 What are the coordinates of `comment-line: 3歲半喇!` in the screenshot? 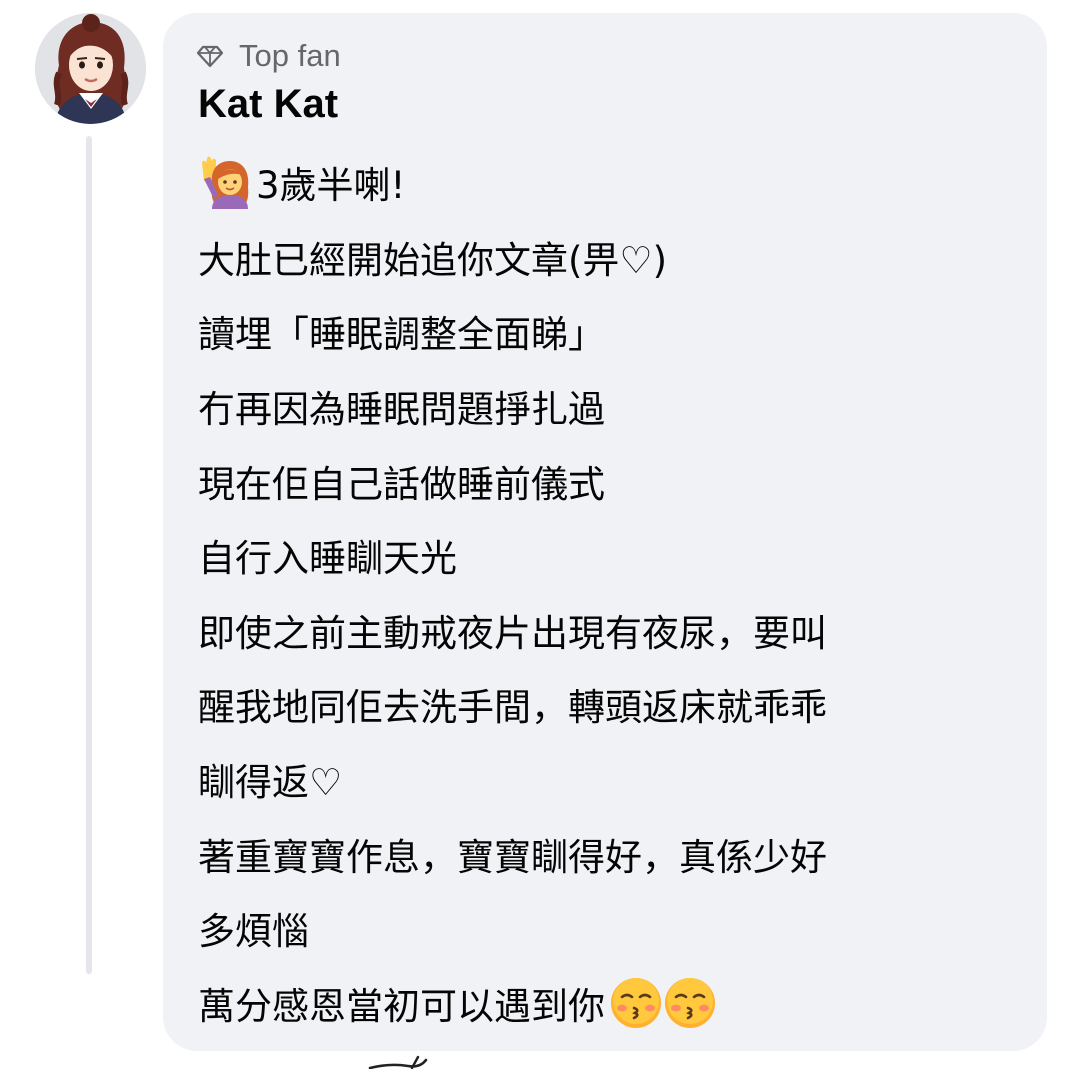 It's located at (608, 182).